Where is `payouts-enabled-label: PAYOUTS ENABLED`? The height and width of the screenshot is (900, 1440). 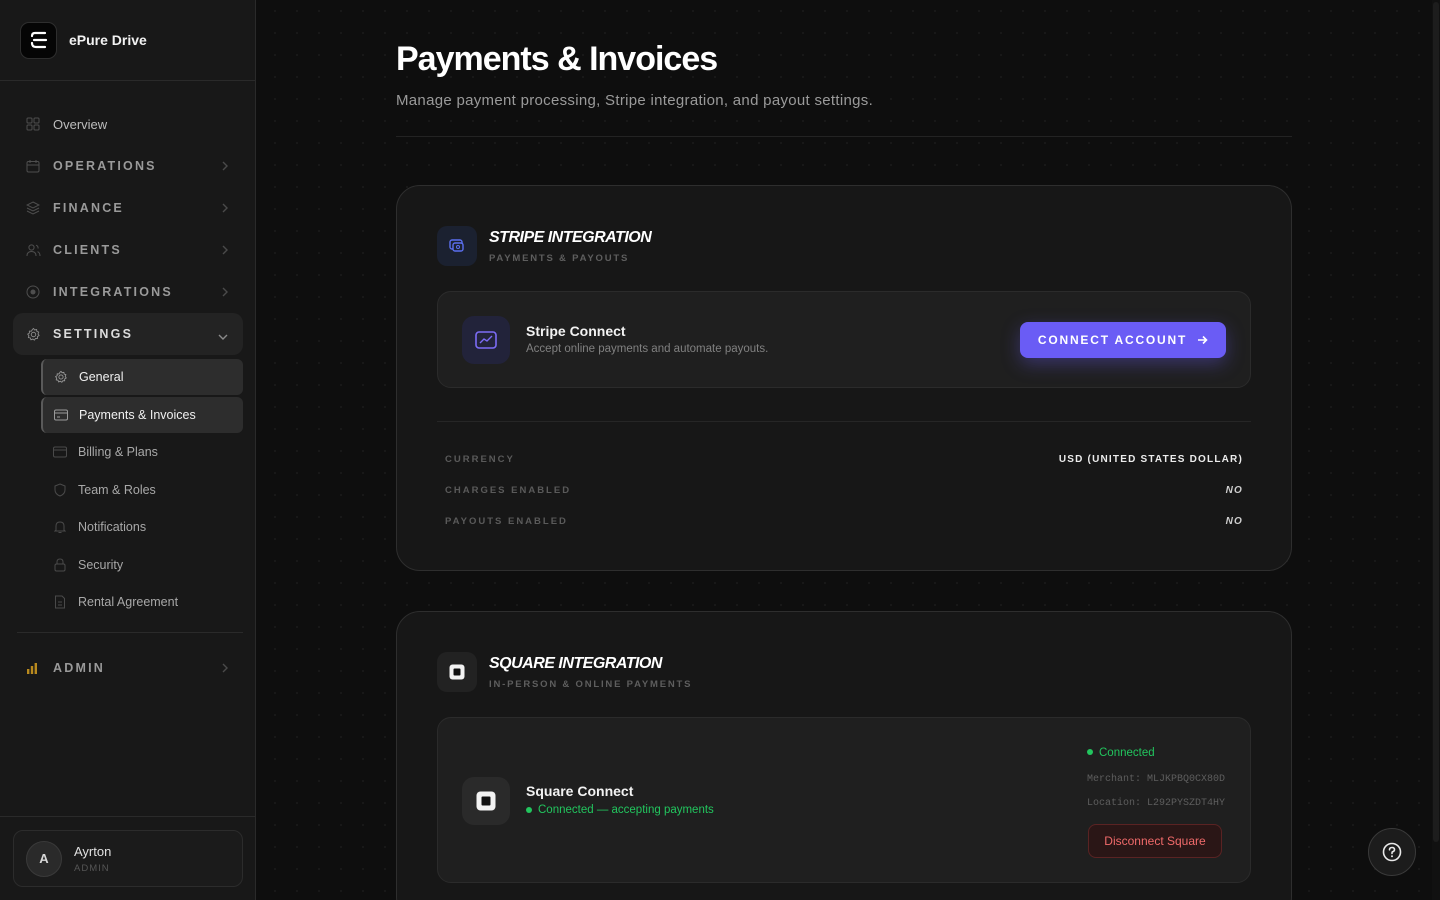
payouts-enabled-label: PAYOUTS ENABLED is located at coordinates (506, 521).